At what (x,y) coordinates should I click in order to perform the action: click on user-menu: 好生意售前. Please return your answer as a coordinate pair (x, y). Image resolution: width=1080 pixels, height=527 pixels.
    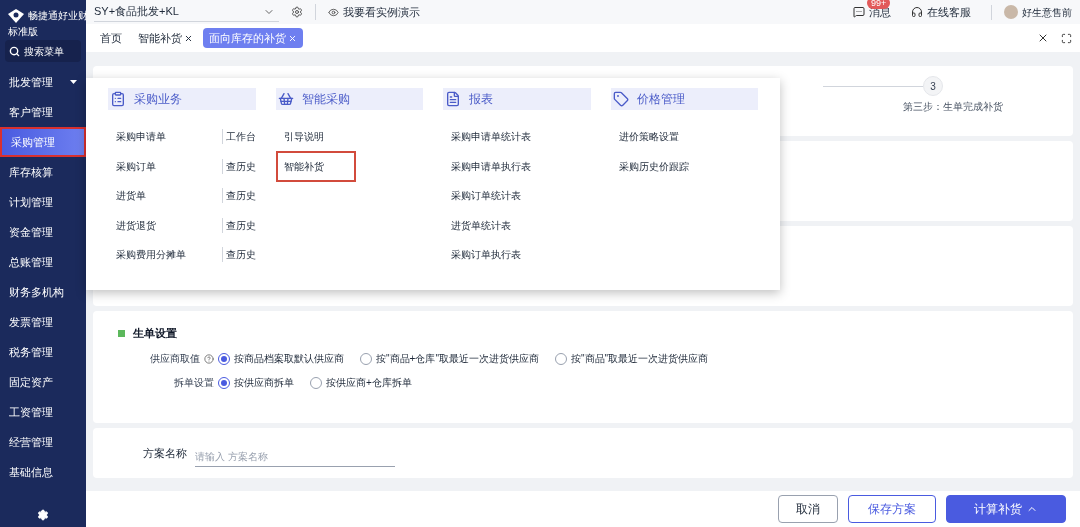
    Looking at the image, I should click on (1031, 12).